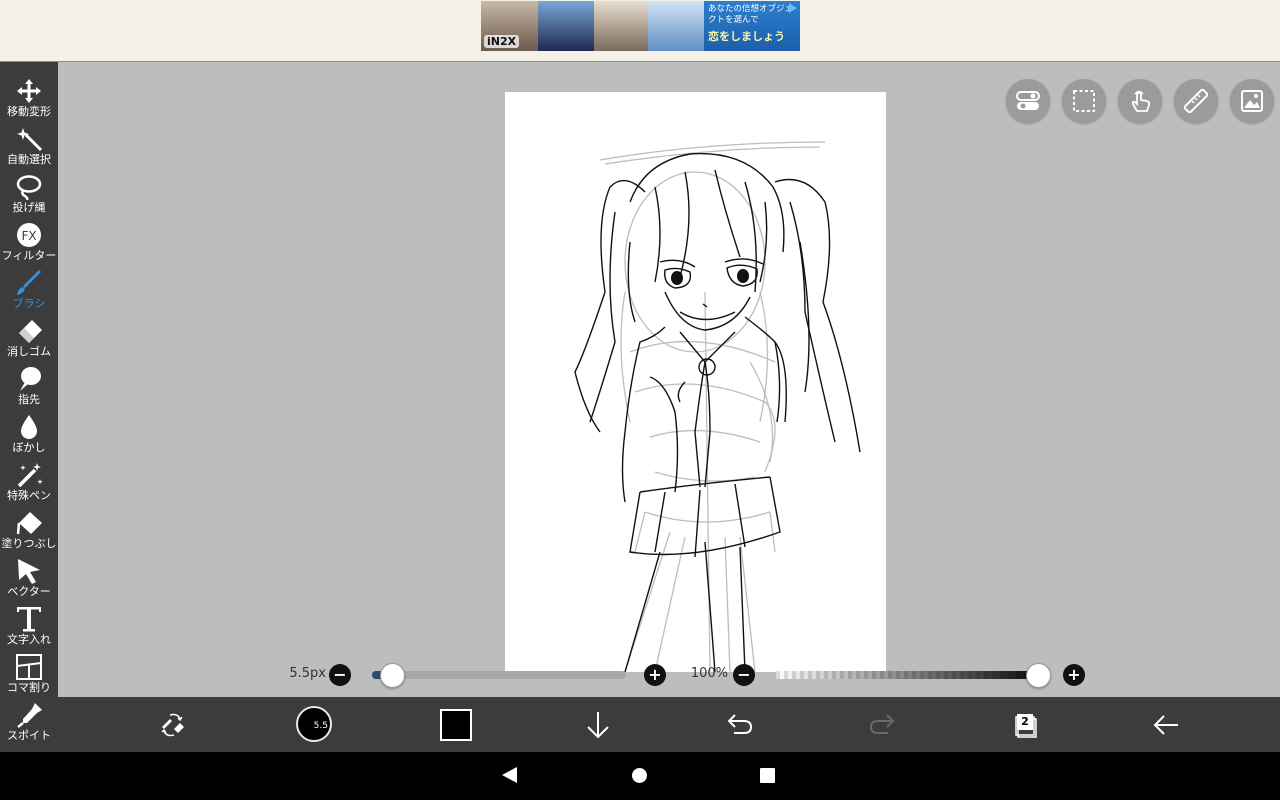  What do you see at coordinates (509, 26) in the screenshot?
I see `ad-image-1: iN2X` at bounding box center [509, 26].